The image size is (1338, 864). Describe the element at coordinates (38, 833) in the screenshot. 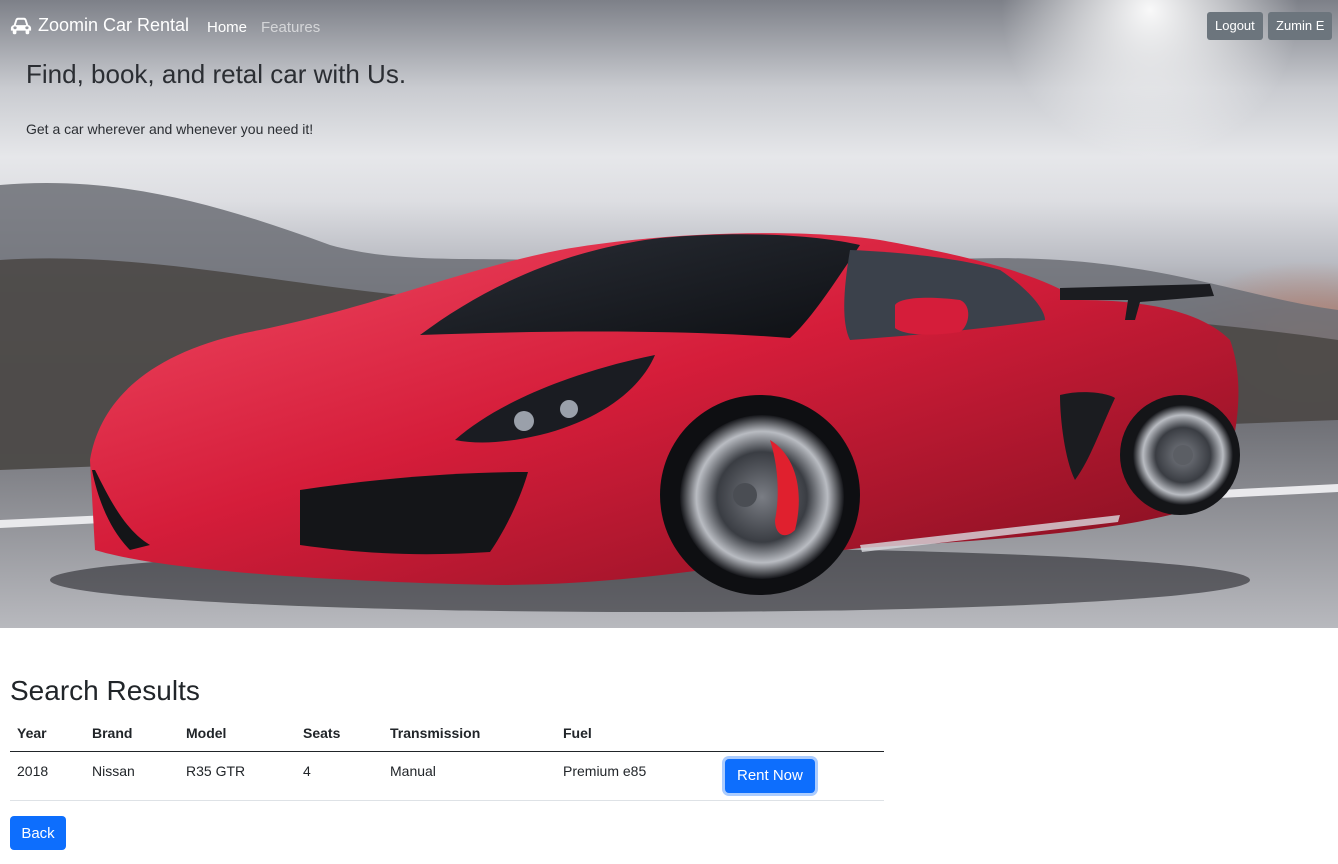

I see `back-button: Back` at that location.